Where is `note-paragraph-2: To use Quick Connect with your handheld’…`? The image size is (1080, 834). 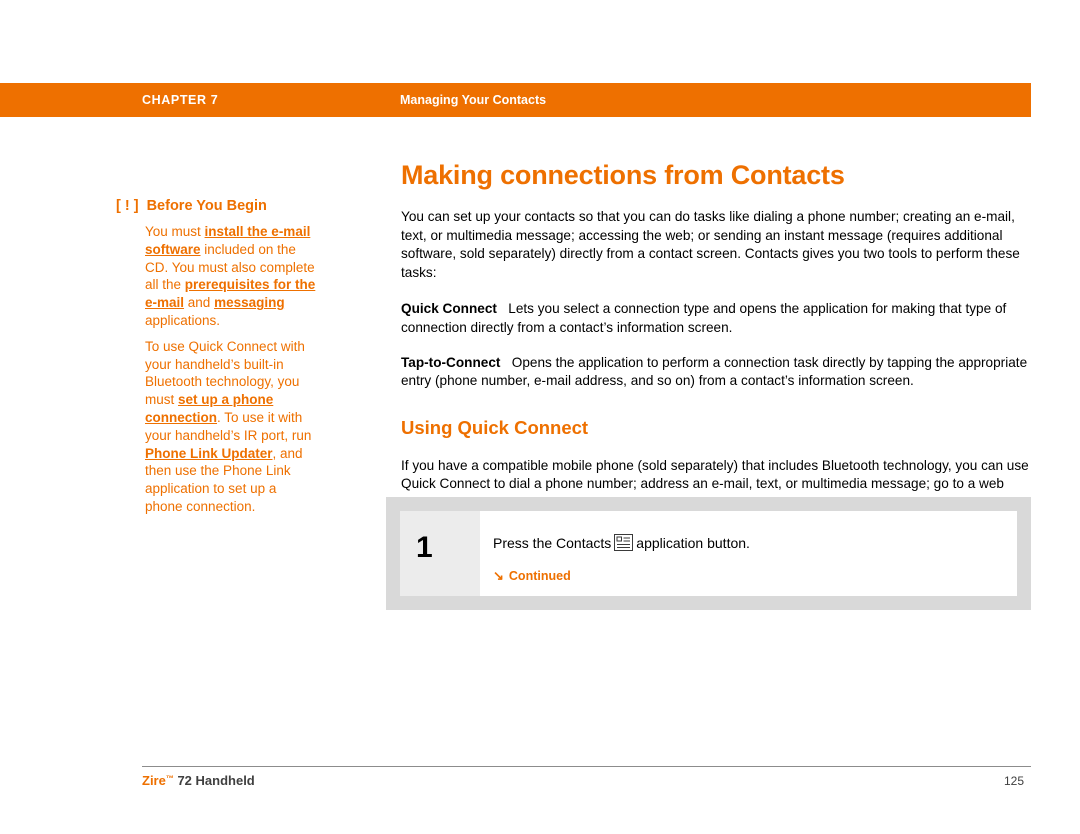 note-paragraph-2: To use Quick Connect with your handheld’… is located at coordinates (230, 427).